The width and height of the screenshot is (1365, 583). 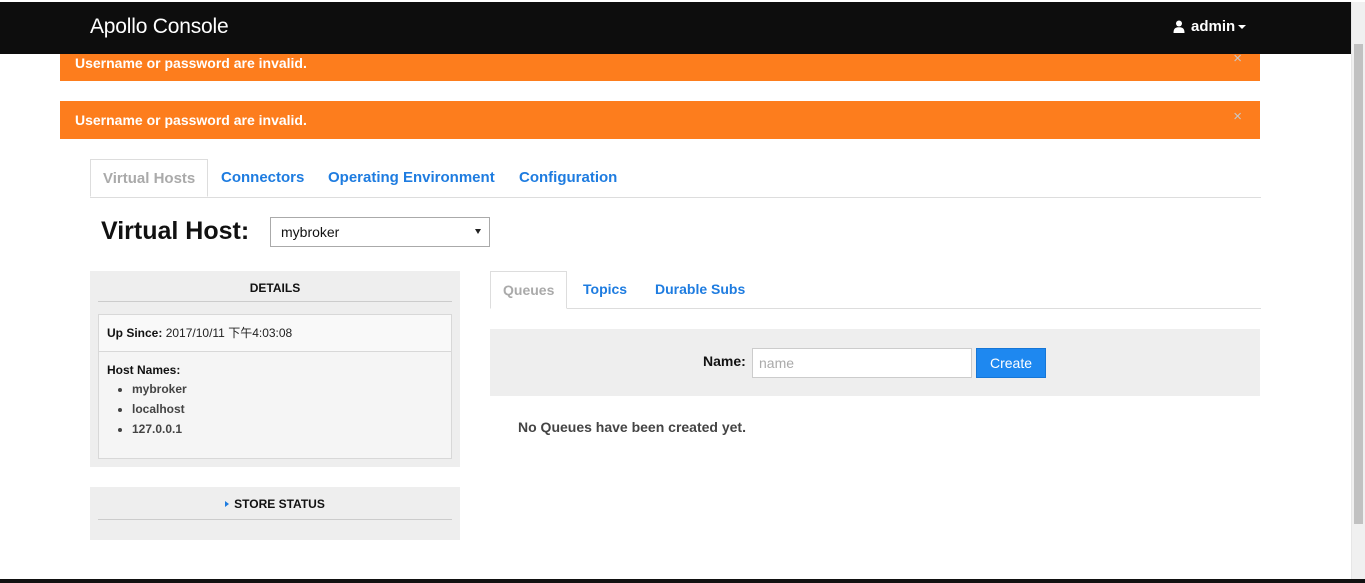 I want to click on host-name-item: localhost, so click(x=159, y=409).